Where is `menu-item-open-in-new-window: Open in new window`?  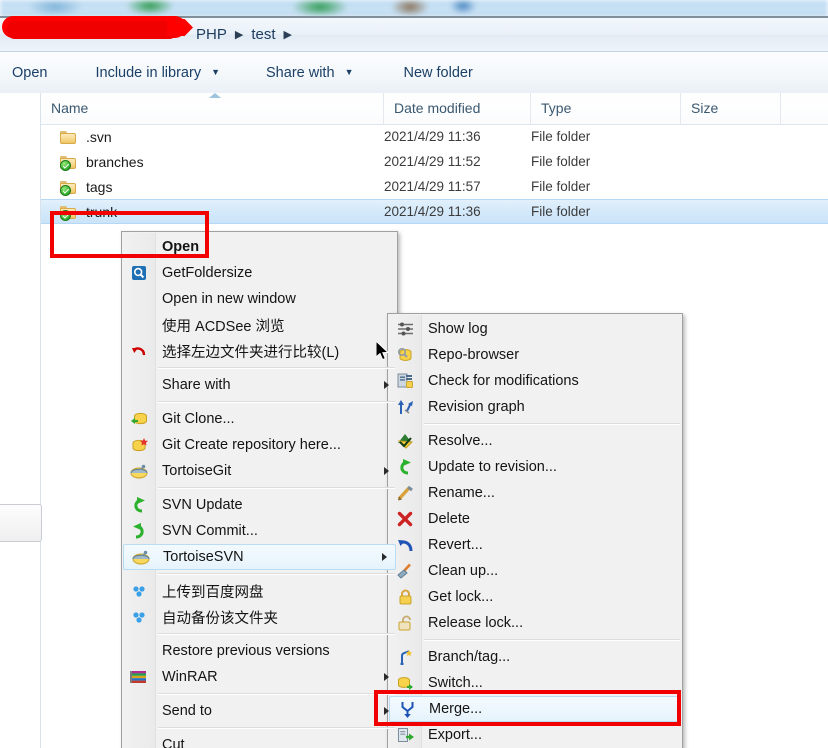 menu-item-open-in-new-window: Open in new window is located at coordinates (259, 299).